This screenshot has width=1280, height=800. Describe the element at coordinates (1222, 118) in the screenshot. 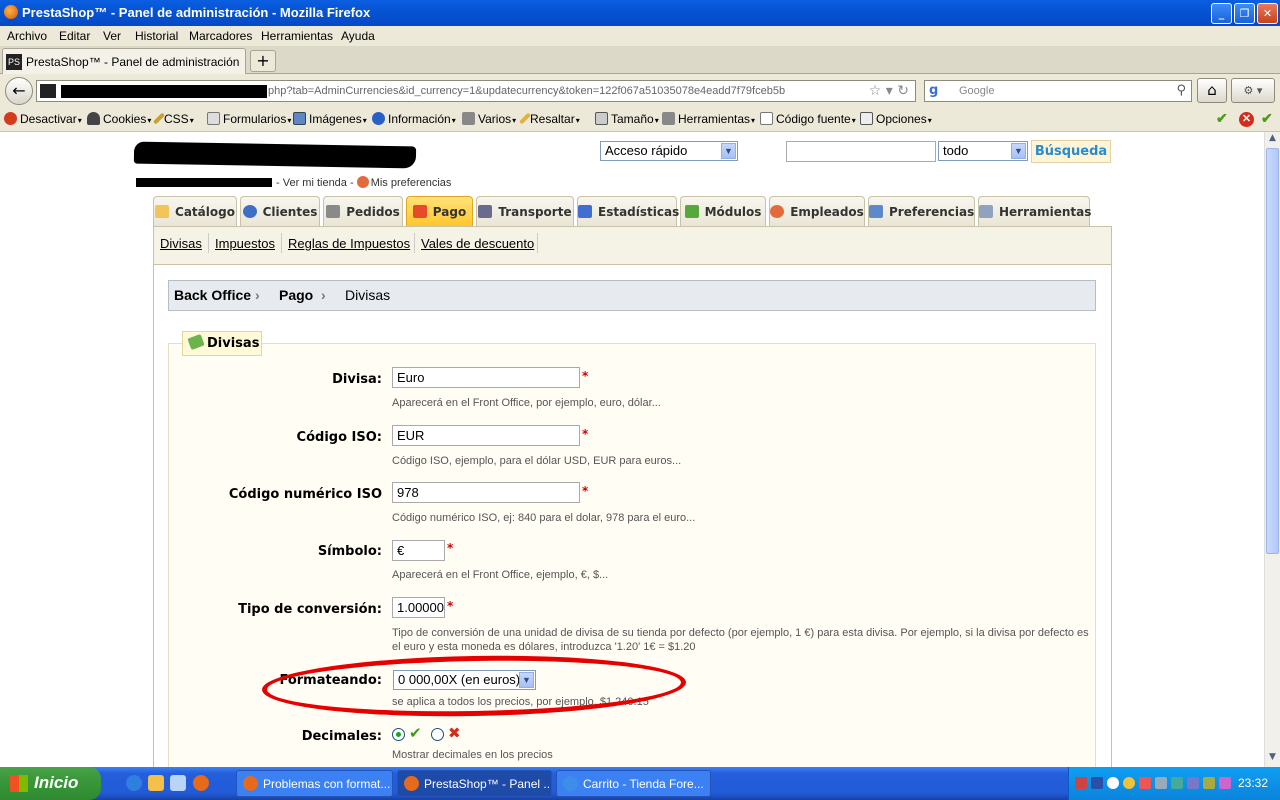

I see `valid-css-check-icon: ✔` at that location.